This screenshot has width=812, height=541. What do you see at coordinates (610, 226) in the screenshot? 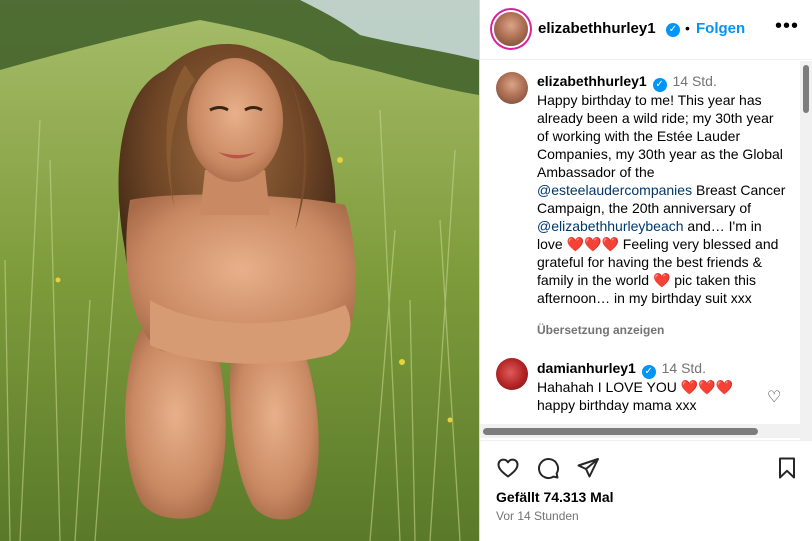
I see `caption-mention-beach: @elizabethhurleybeach` at bounding box center [610, 226].